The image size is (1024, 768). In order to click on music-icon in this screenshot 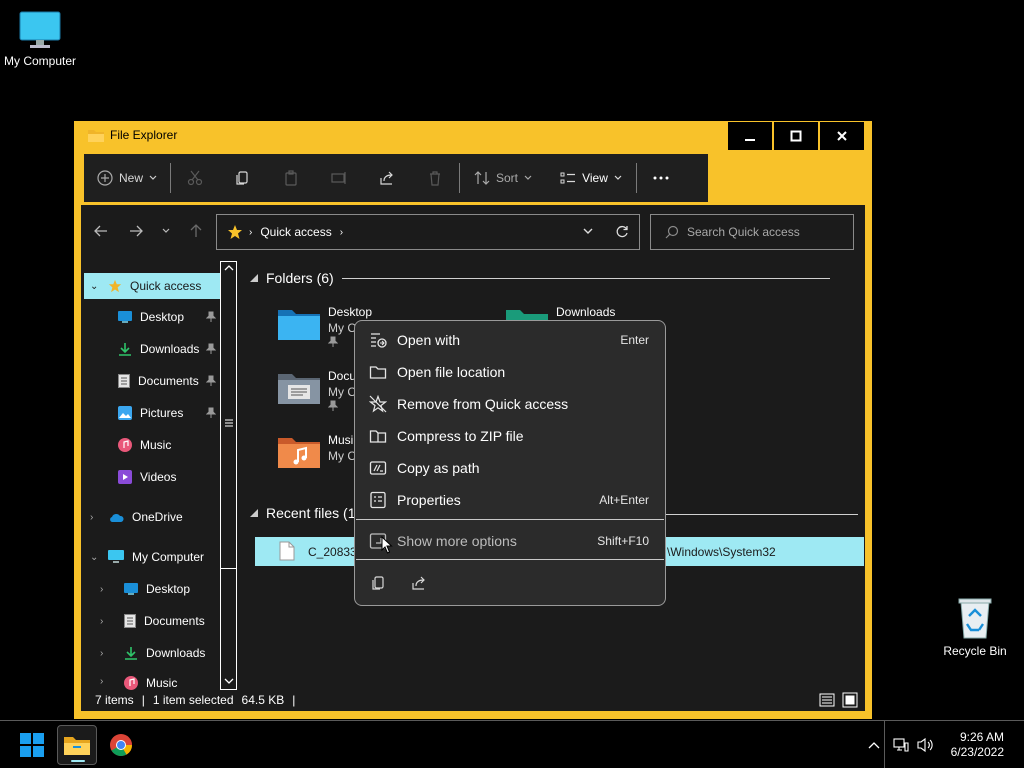, I will do `click(125, 445)`.